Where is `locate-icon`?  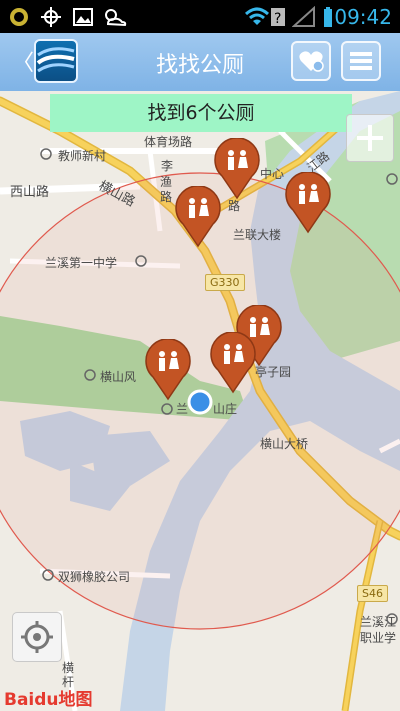
locate-icon is located at coordinates (37, 643).